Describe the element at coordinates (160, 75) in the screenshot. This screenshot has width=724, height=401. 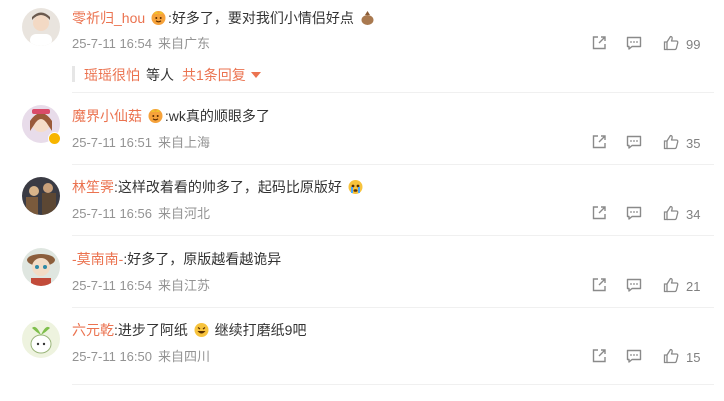
I see `reply-etc: 等人` at that location.